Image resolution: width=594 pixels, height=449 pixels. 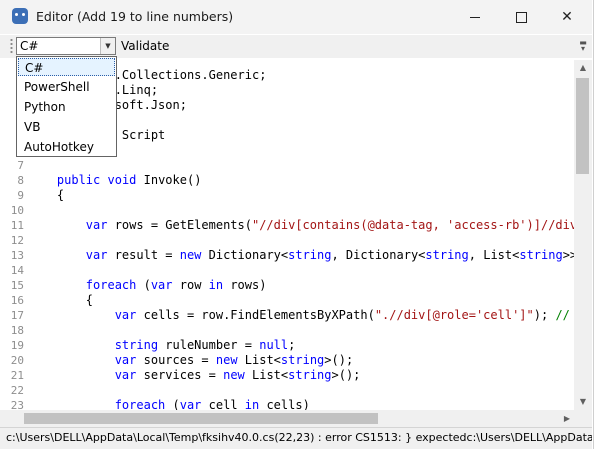 I want to click on close-icon: ✕, so click(x=567, y=17).